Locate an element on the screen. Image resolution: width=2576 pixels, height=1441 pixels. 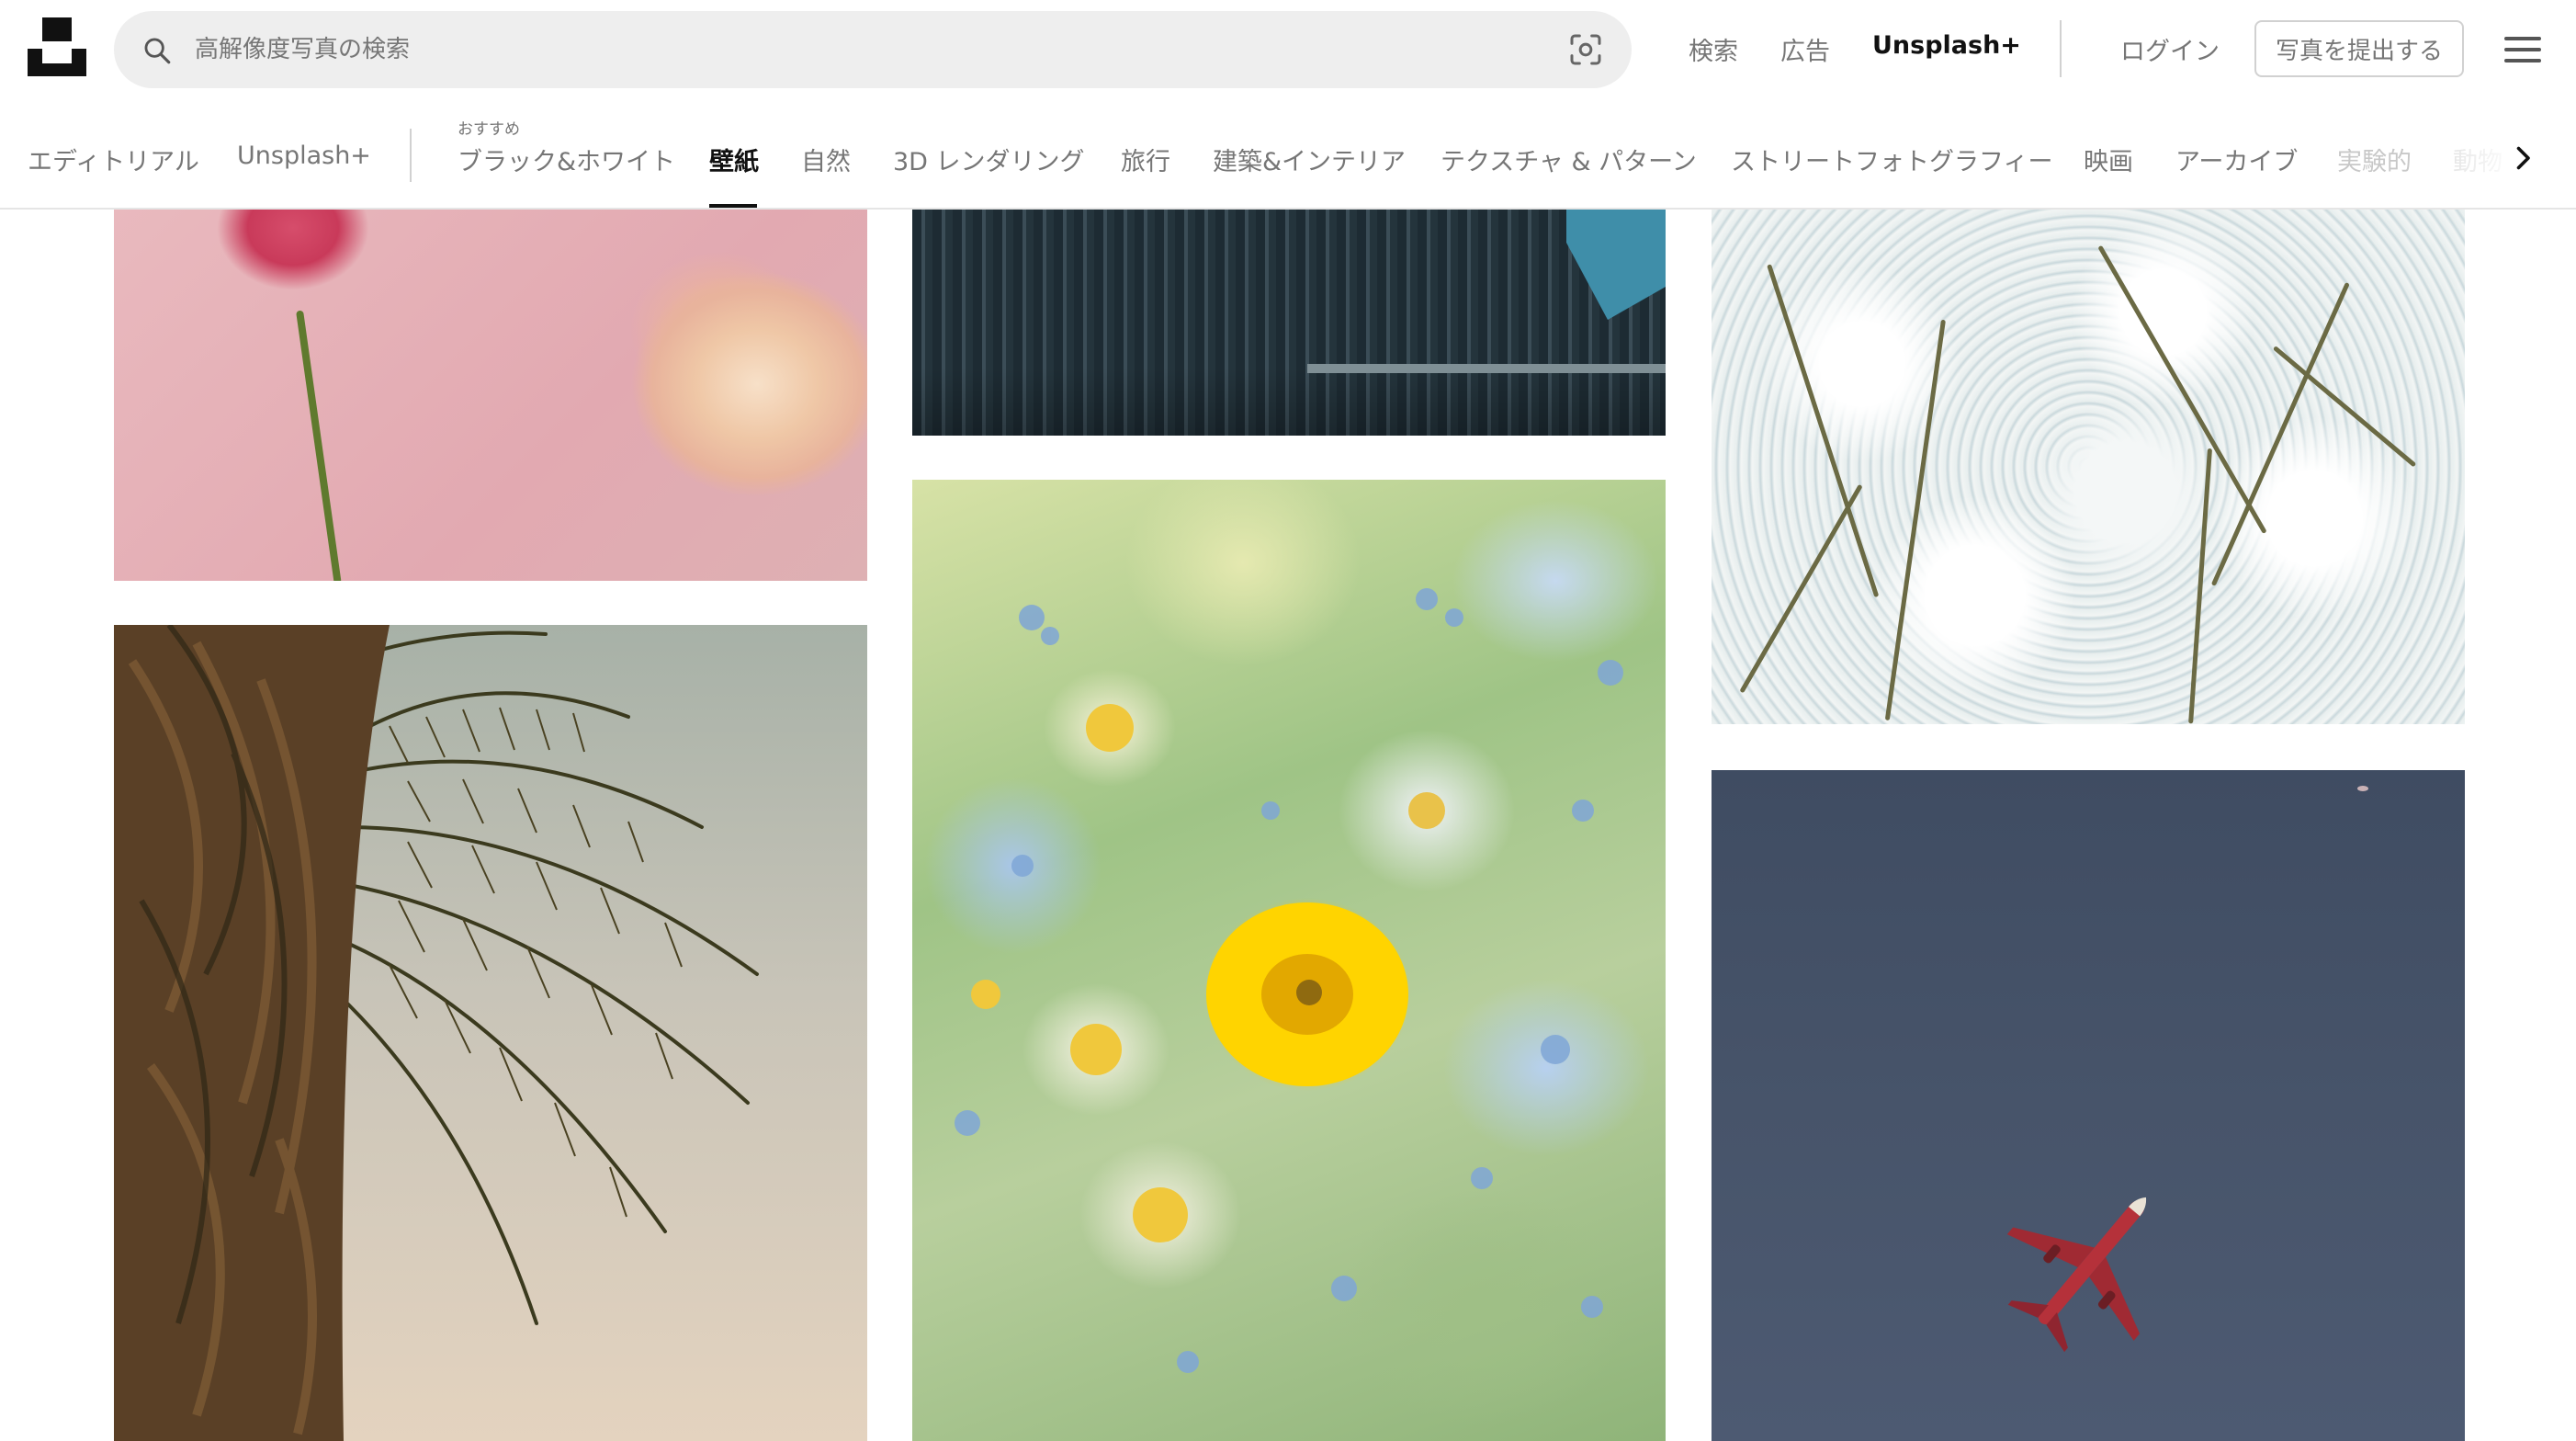
tab-textures-patterns: テクスチャ & パターン is located at coordinates (1569, 159).